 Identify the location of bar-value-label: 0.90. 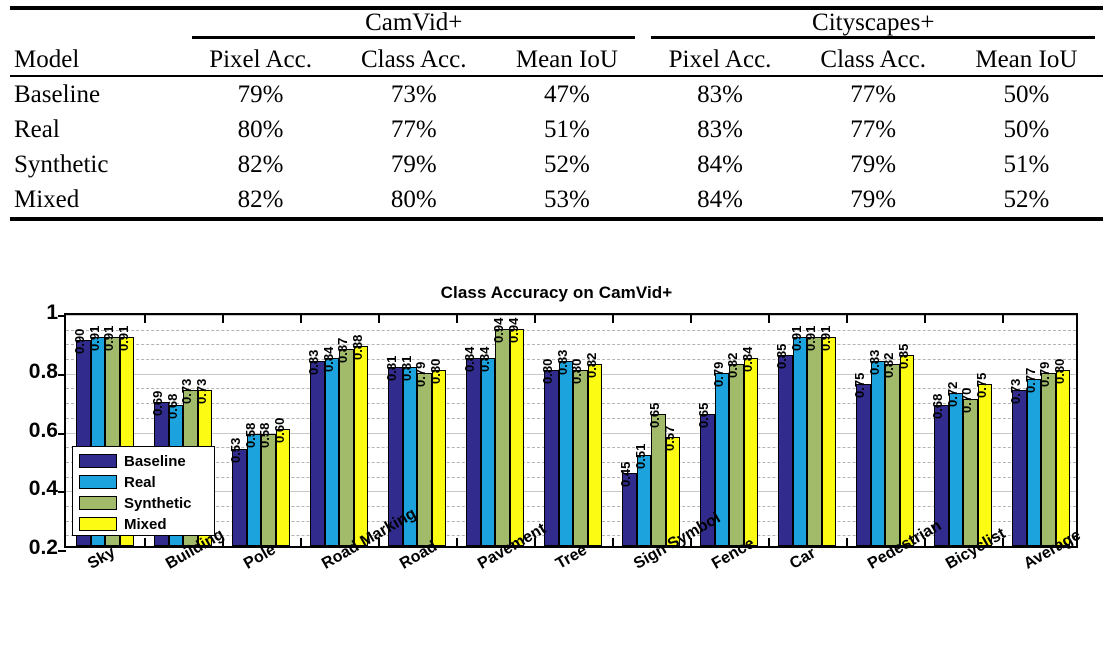
(79, 342).